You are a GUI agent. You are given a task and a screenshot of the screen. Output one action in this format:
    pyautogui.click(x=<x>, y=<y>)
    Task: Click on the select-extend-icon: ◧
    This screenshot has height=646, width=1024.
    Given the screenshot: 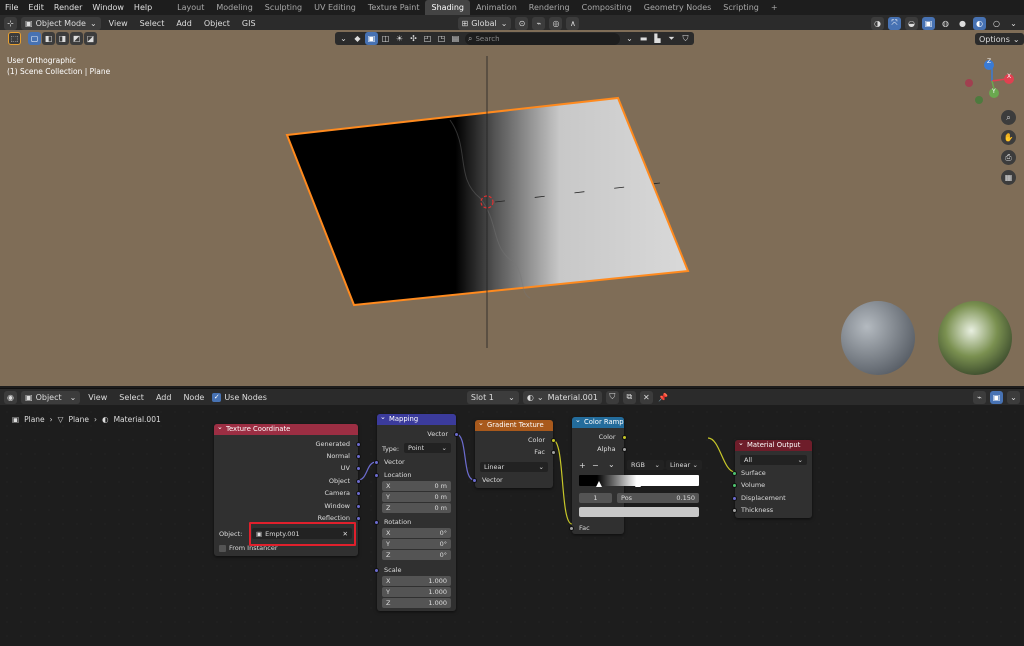 What is the action you would take?
    pyautogui.click(x=48, y=38)
    